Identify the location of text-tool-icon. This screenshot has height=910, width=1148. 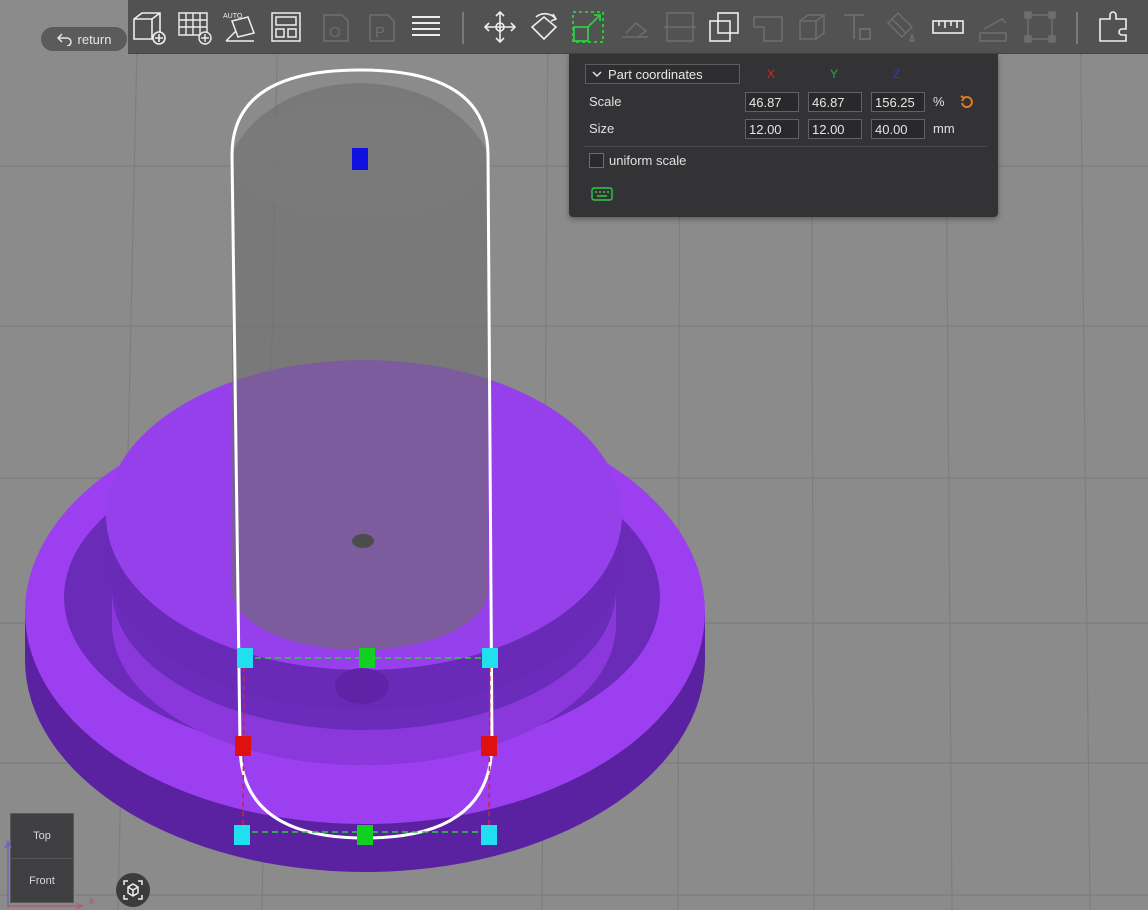
(857, 27).